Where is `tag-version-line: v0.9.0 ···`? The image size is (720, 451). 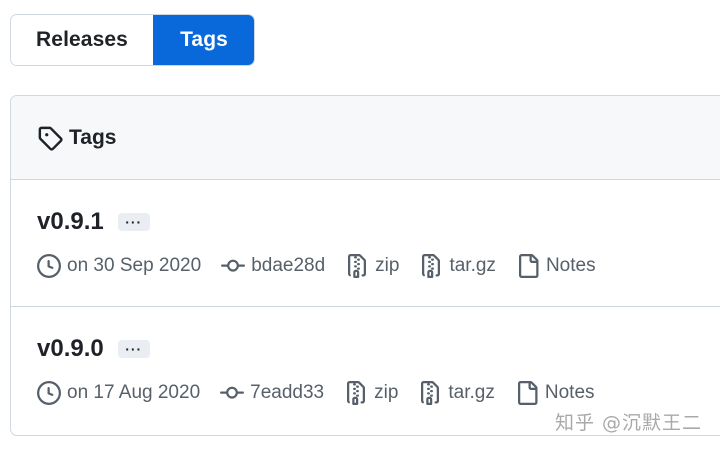 tag-version-line: v0.9.0 ··· is located at coordinates (93, 349).